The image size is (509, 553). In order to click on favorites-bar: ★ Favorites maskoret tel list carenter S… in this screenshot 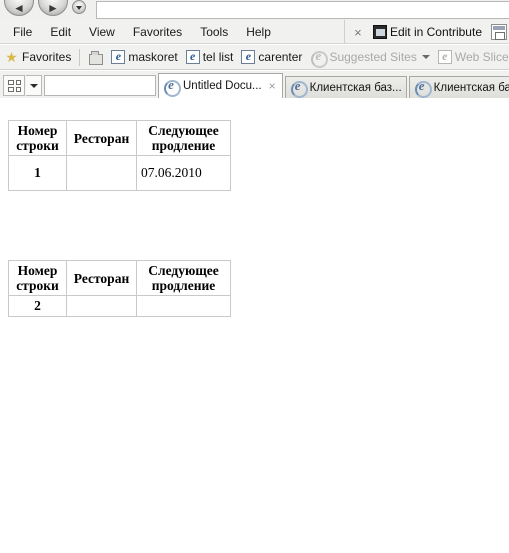, I will do `click(254, 57)`.